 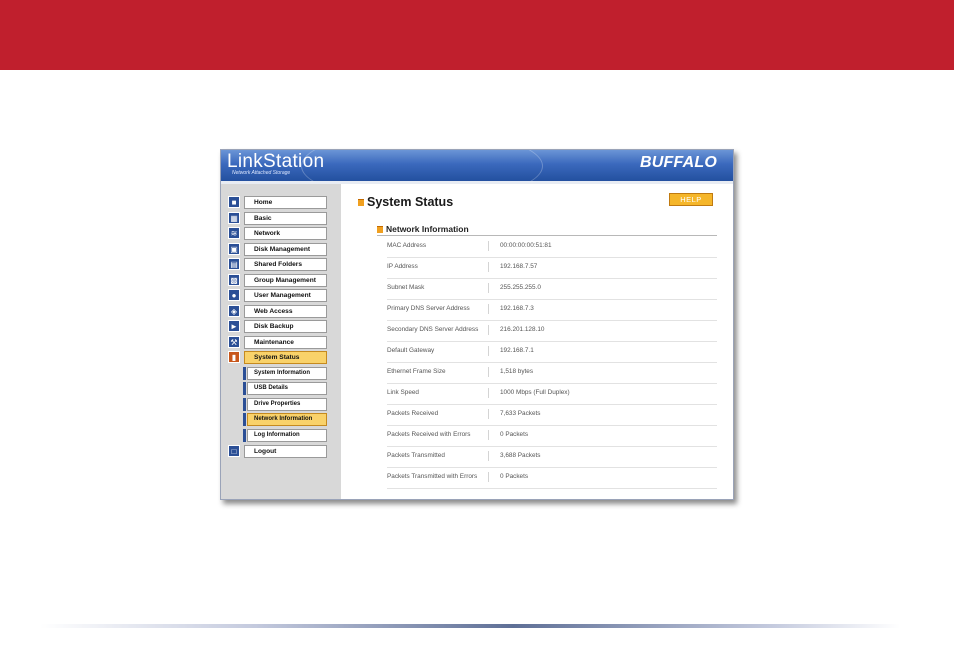 I want to click on section-bullet-icon, so click(x=380, y=229).